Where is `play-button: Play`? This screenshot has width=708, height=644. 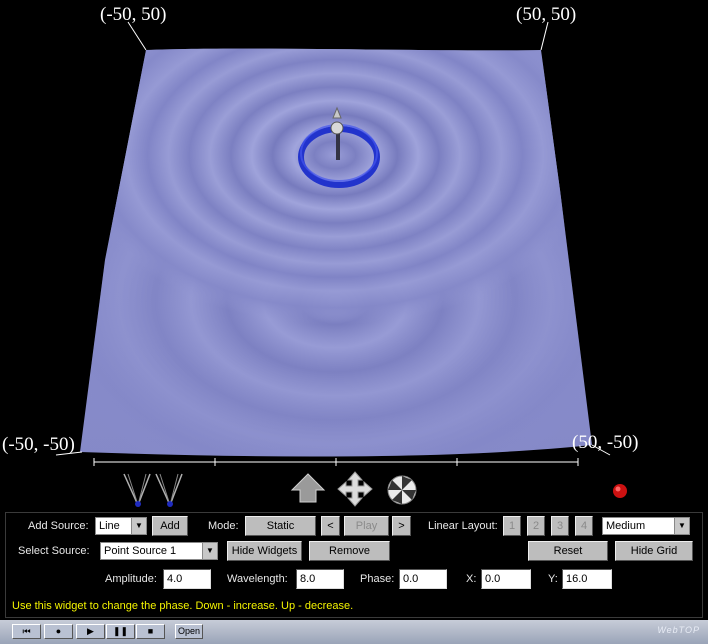 play-button: Play is located at coordinates (366, 526).